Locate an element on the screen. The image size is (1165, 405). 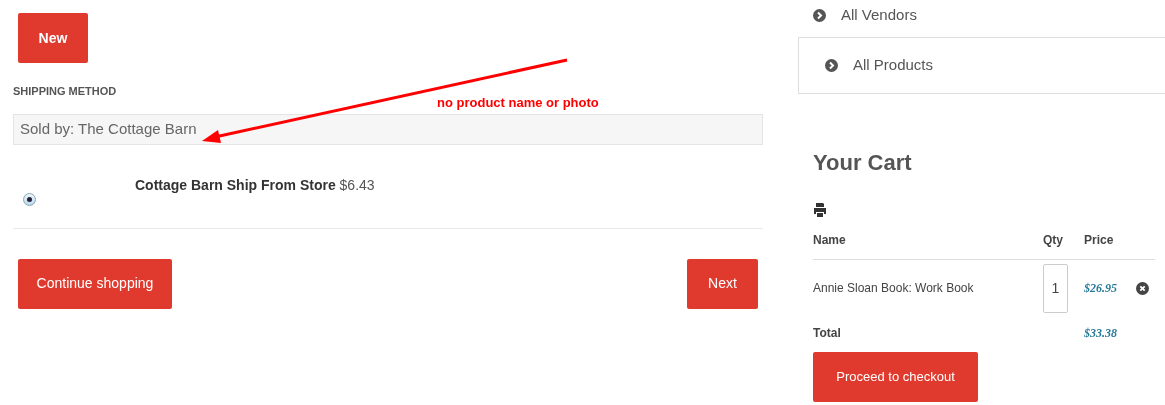
shipping-option-label: Cottage Barn Ship From Store $6.43 is located at coordinates (255, 185).